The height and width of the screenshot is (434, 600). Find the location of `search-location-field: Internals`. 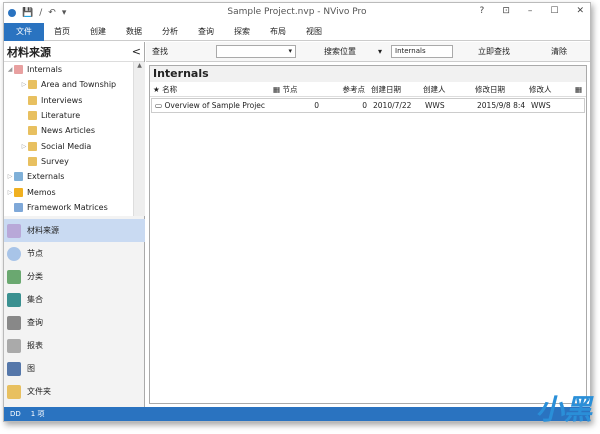

search-location-field: Internals is located at coordinates (422, 51).